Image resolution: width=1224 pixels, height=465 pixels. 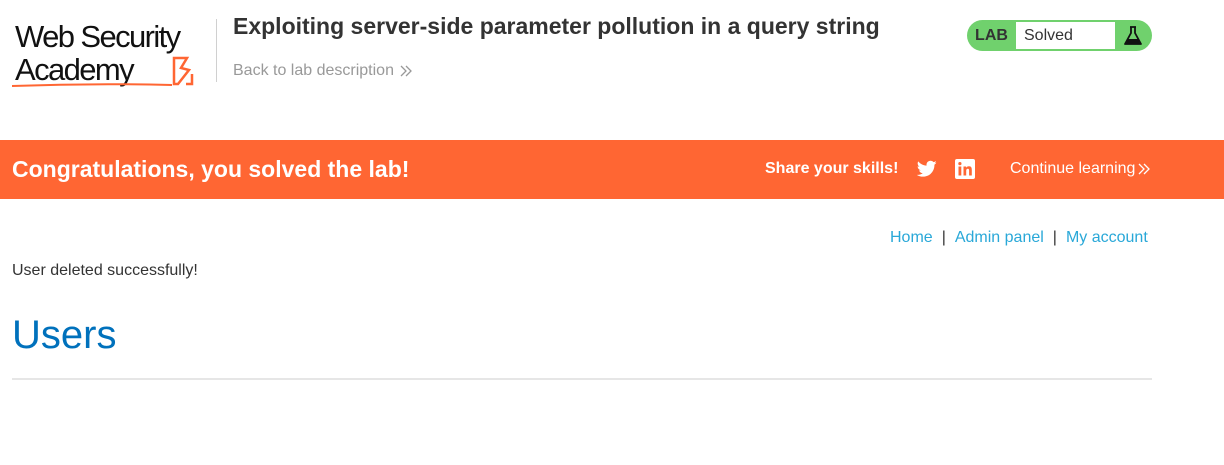 I want to click on logo-text-line1: Web Security, so click(x=98, y=36).